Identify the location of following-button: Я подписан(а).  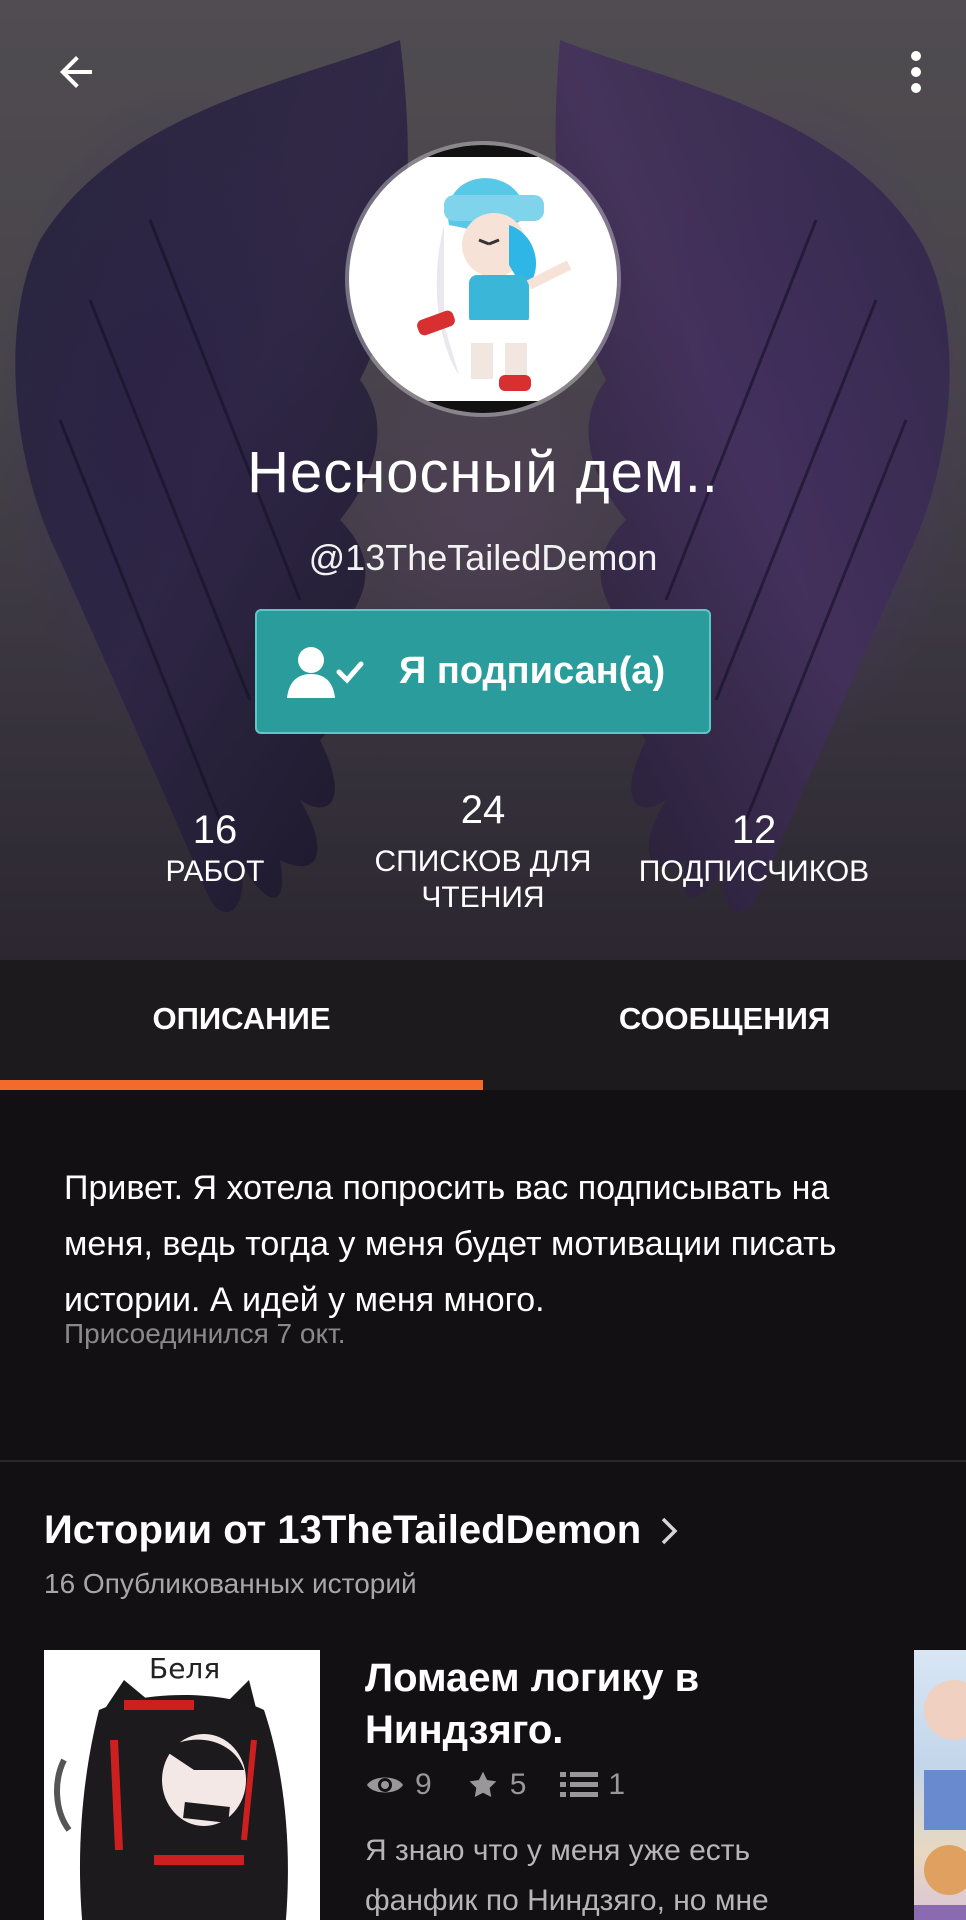
(483, 671).